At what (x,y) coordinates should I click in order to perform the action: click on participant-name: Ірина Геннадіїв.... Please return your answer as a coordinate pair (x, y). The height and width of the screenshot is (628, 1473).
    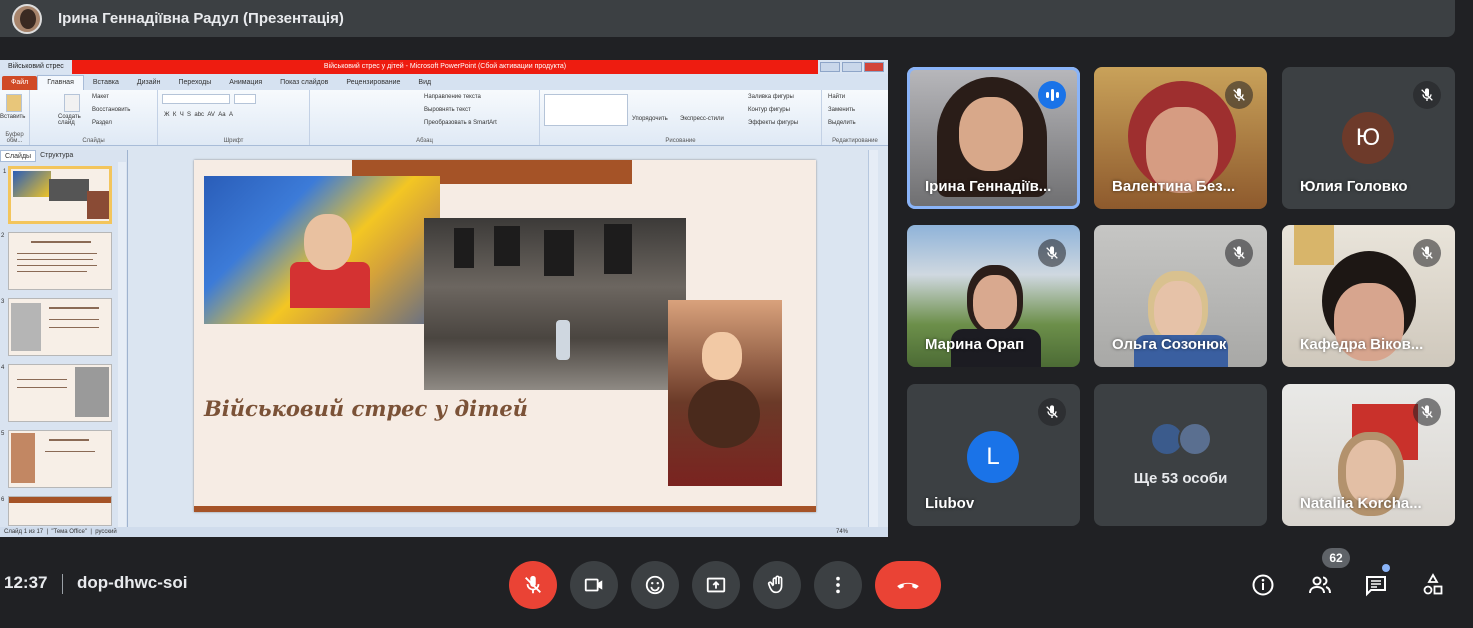
    Looking at the image, I should click on (988, 186).